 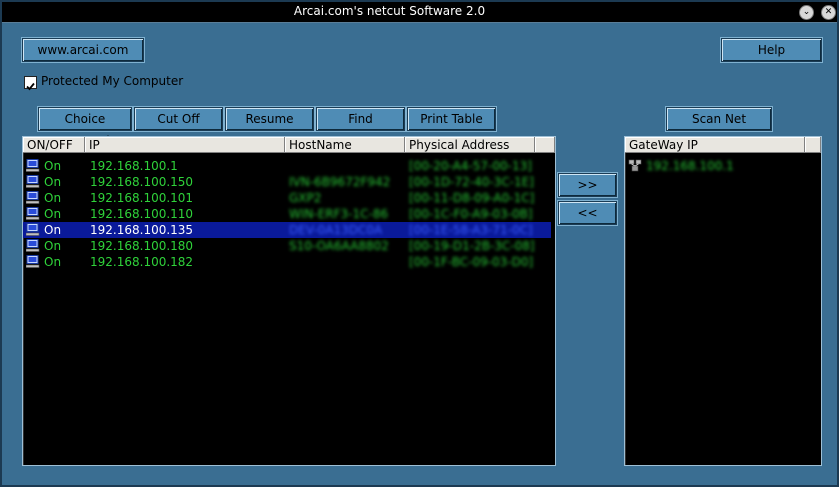 What do you see at coordinates (83, 50) in the screenshot?
I see `website-button: www.arcai.com` at bounding box center [83, 50].